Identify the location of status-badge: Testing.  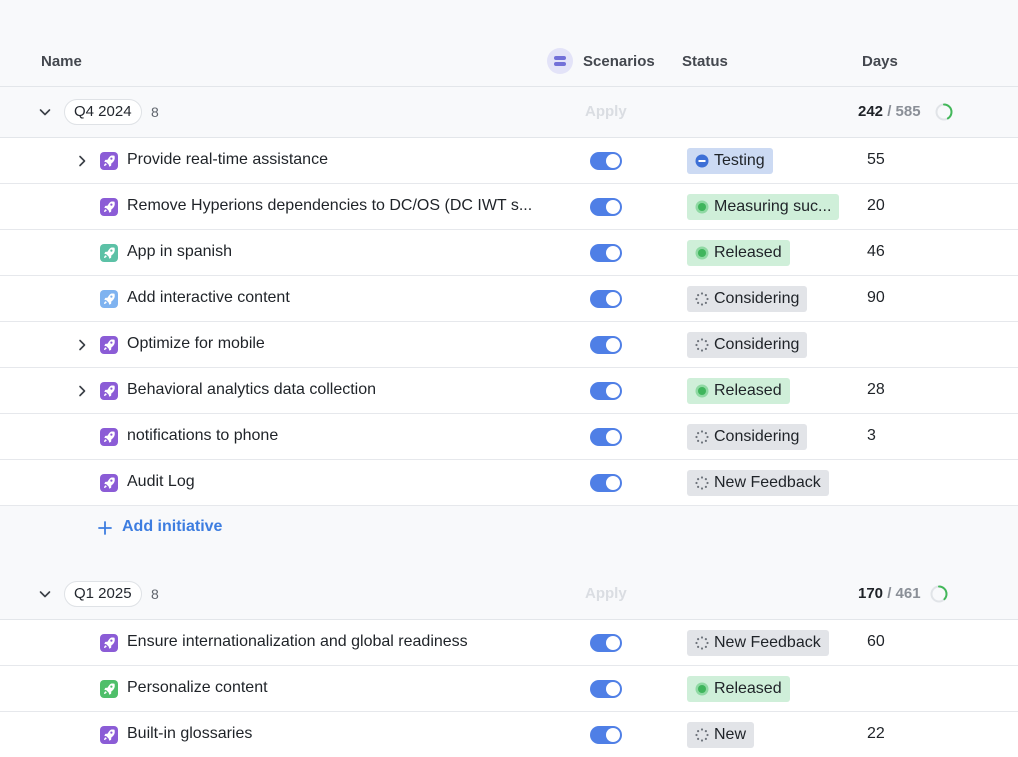
(730, 161).